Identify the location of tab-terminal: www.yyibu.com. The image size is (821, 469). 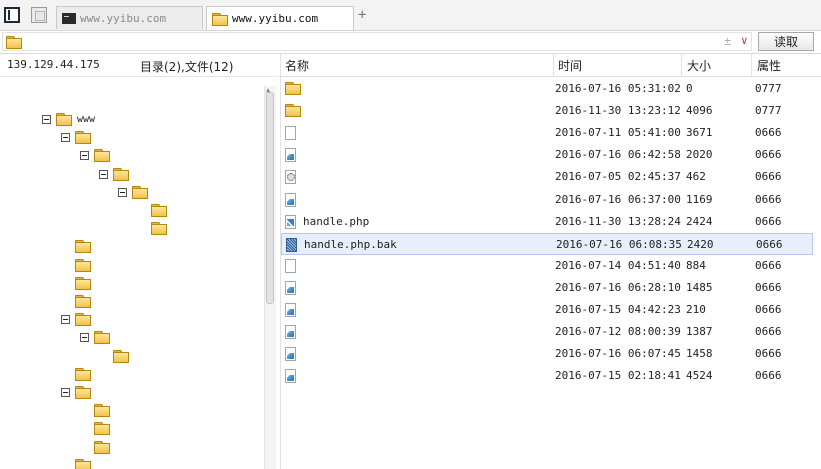
(129, 17).